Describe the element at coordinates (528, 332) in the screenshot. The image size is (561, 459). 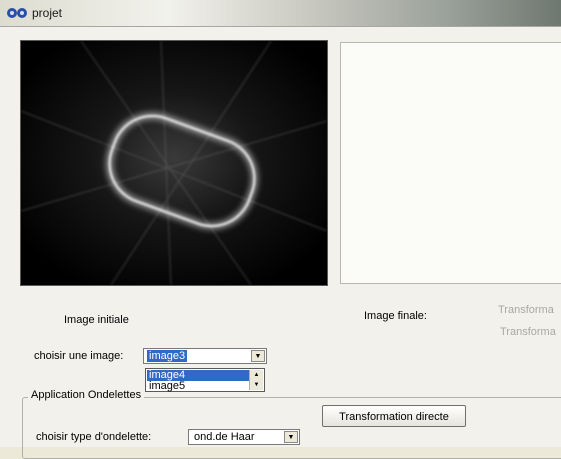
I see `transform-label-2: Transforma` at that location.